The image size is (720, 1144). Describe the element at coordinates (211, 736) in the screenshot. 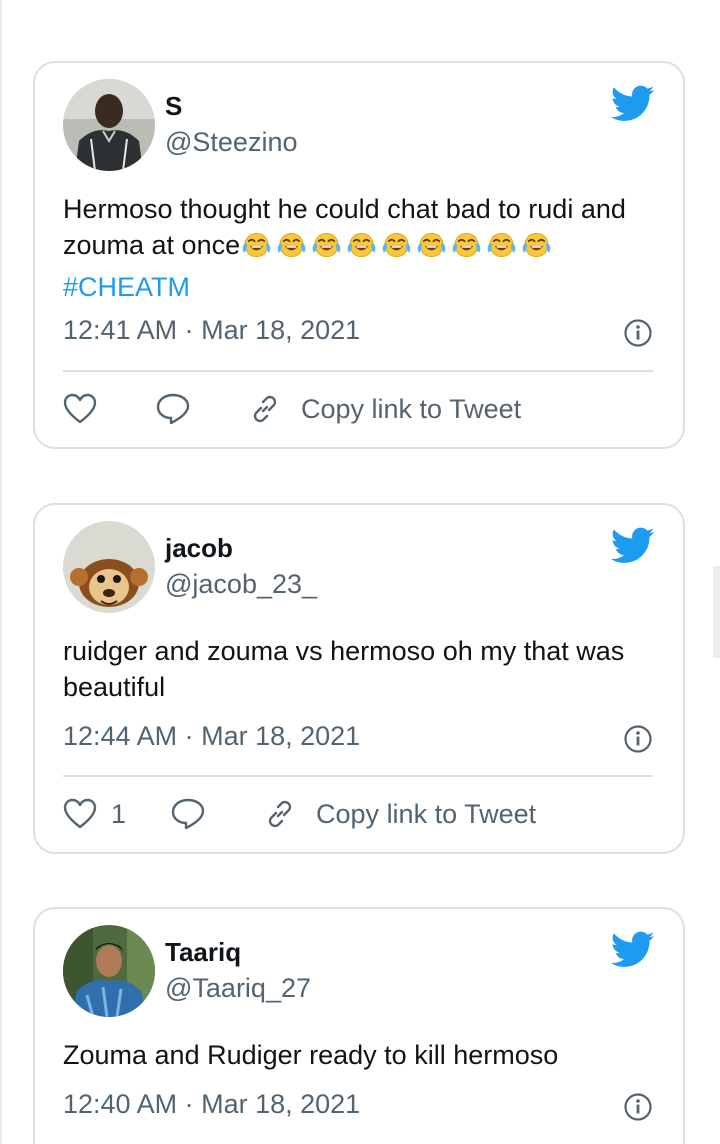

I see `tweet-timestamp: 12:44 AM · Mar 18, 2021` at that location.